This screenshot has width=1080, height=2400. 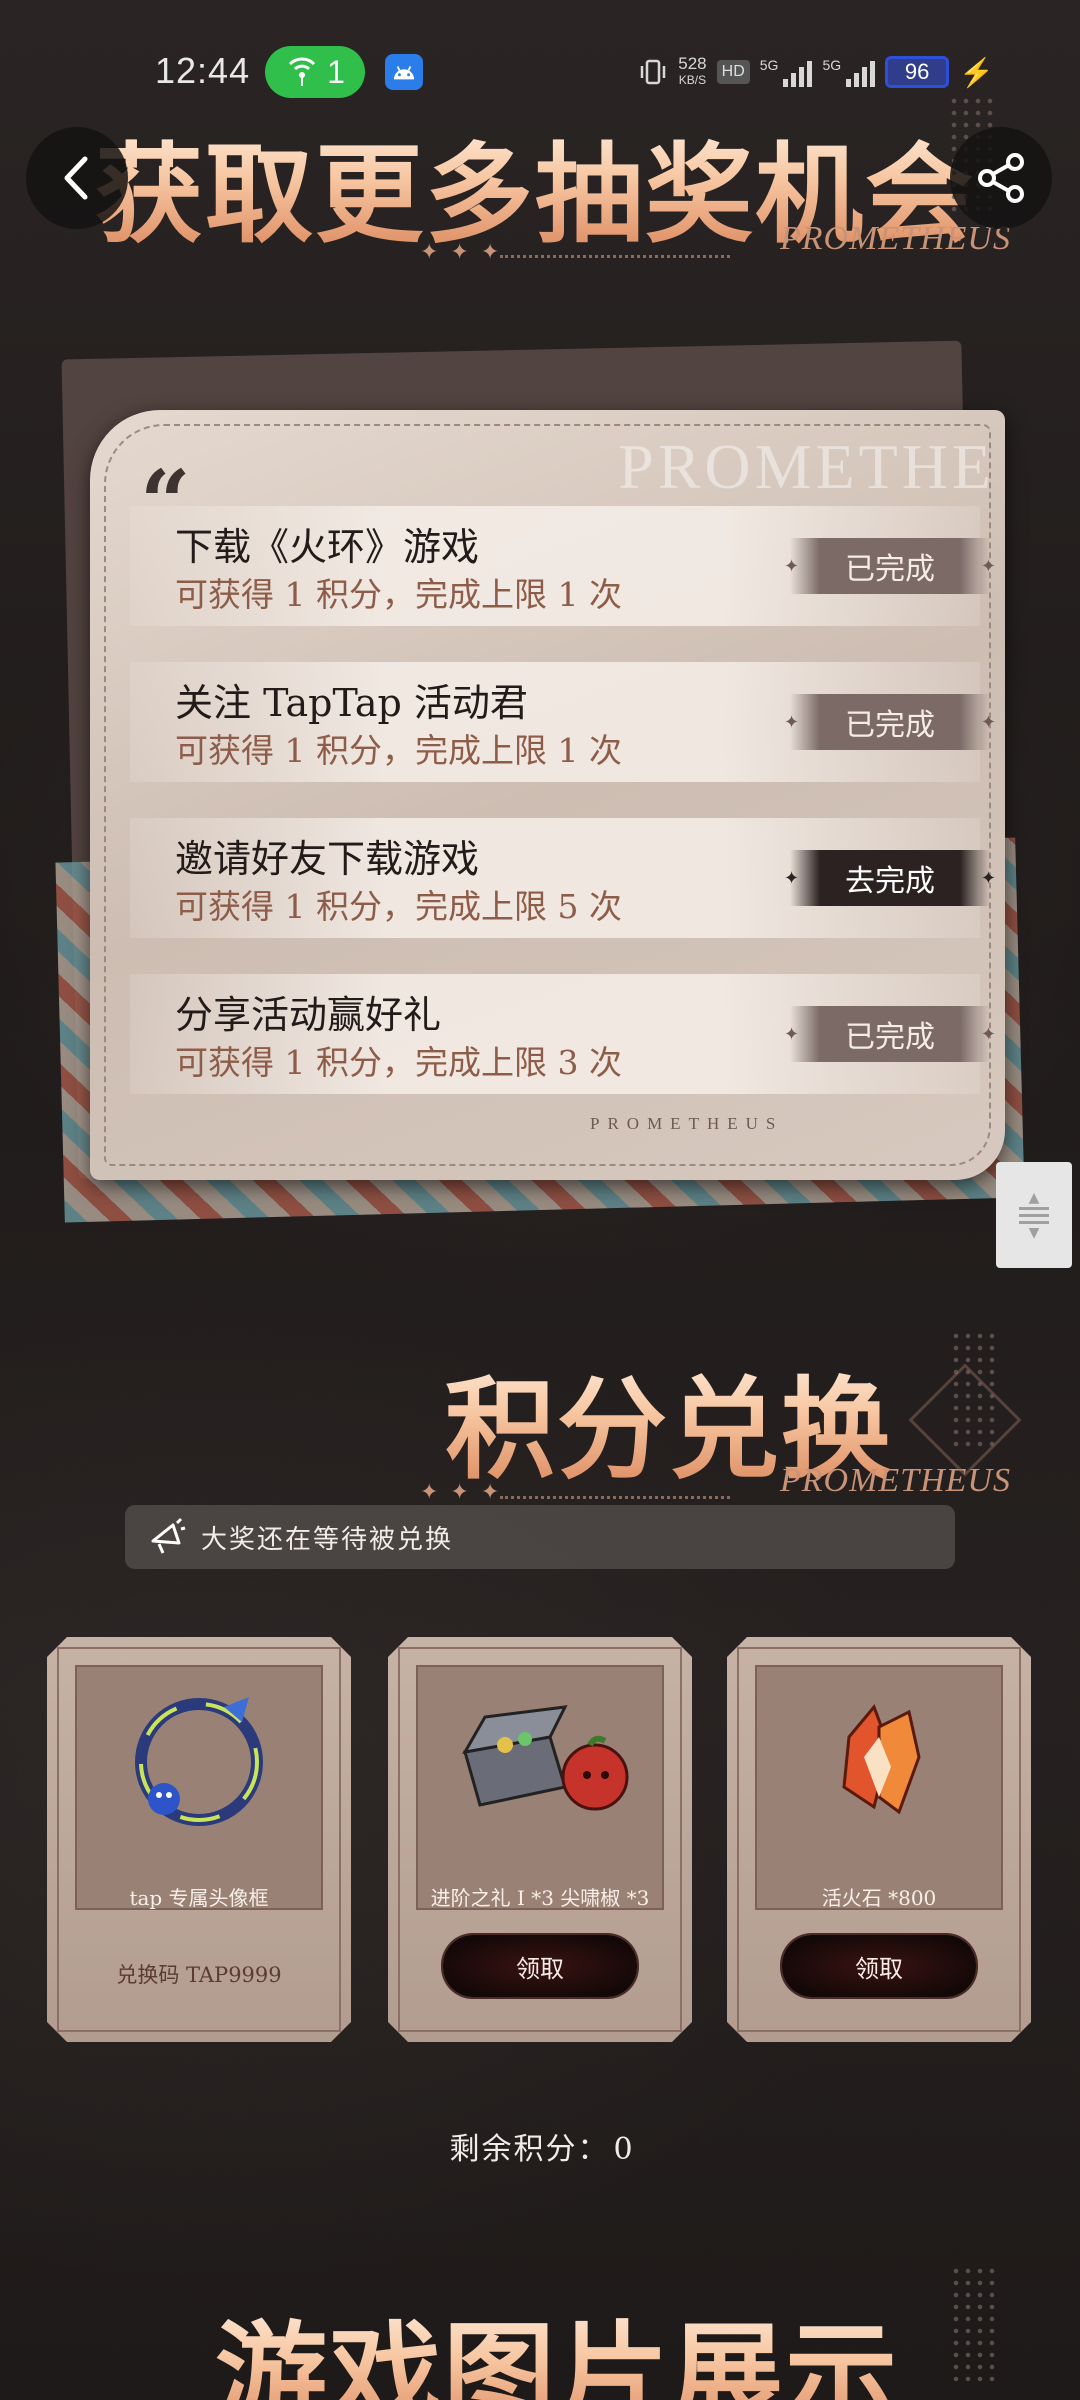 I want to click on share-icon, so click(x=1001, y=178).